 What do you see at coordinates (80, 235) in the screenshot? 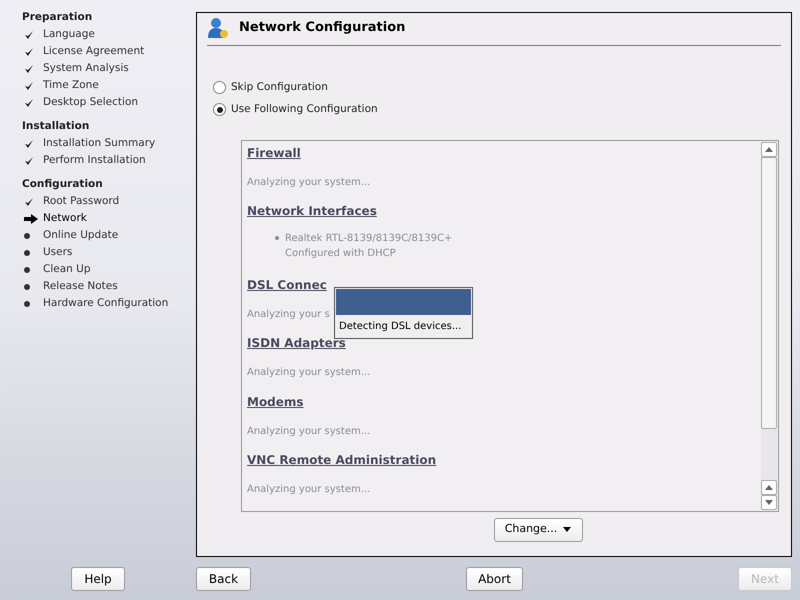
I see `step-label: Online Update` at bounding box center [80, 235].